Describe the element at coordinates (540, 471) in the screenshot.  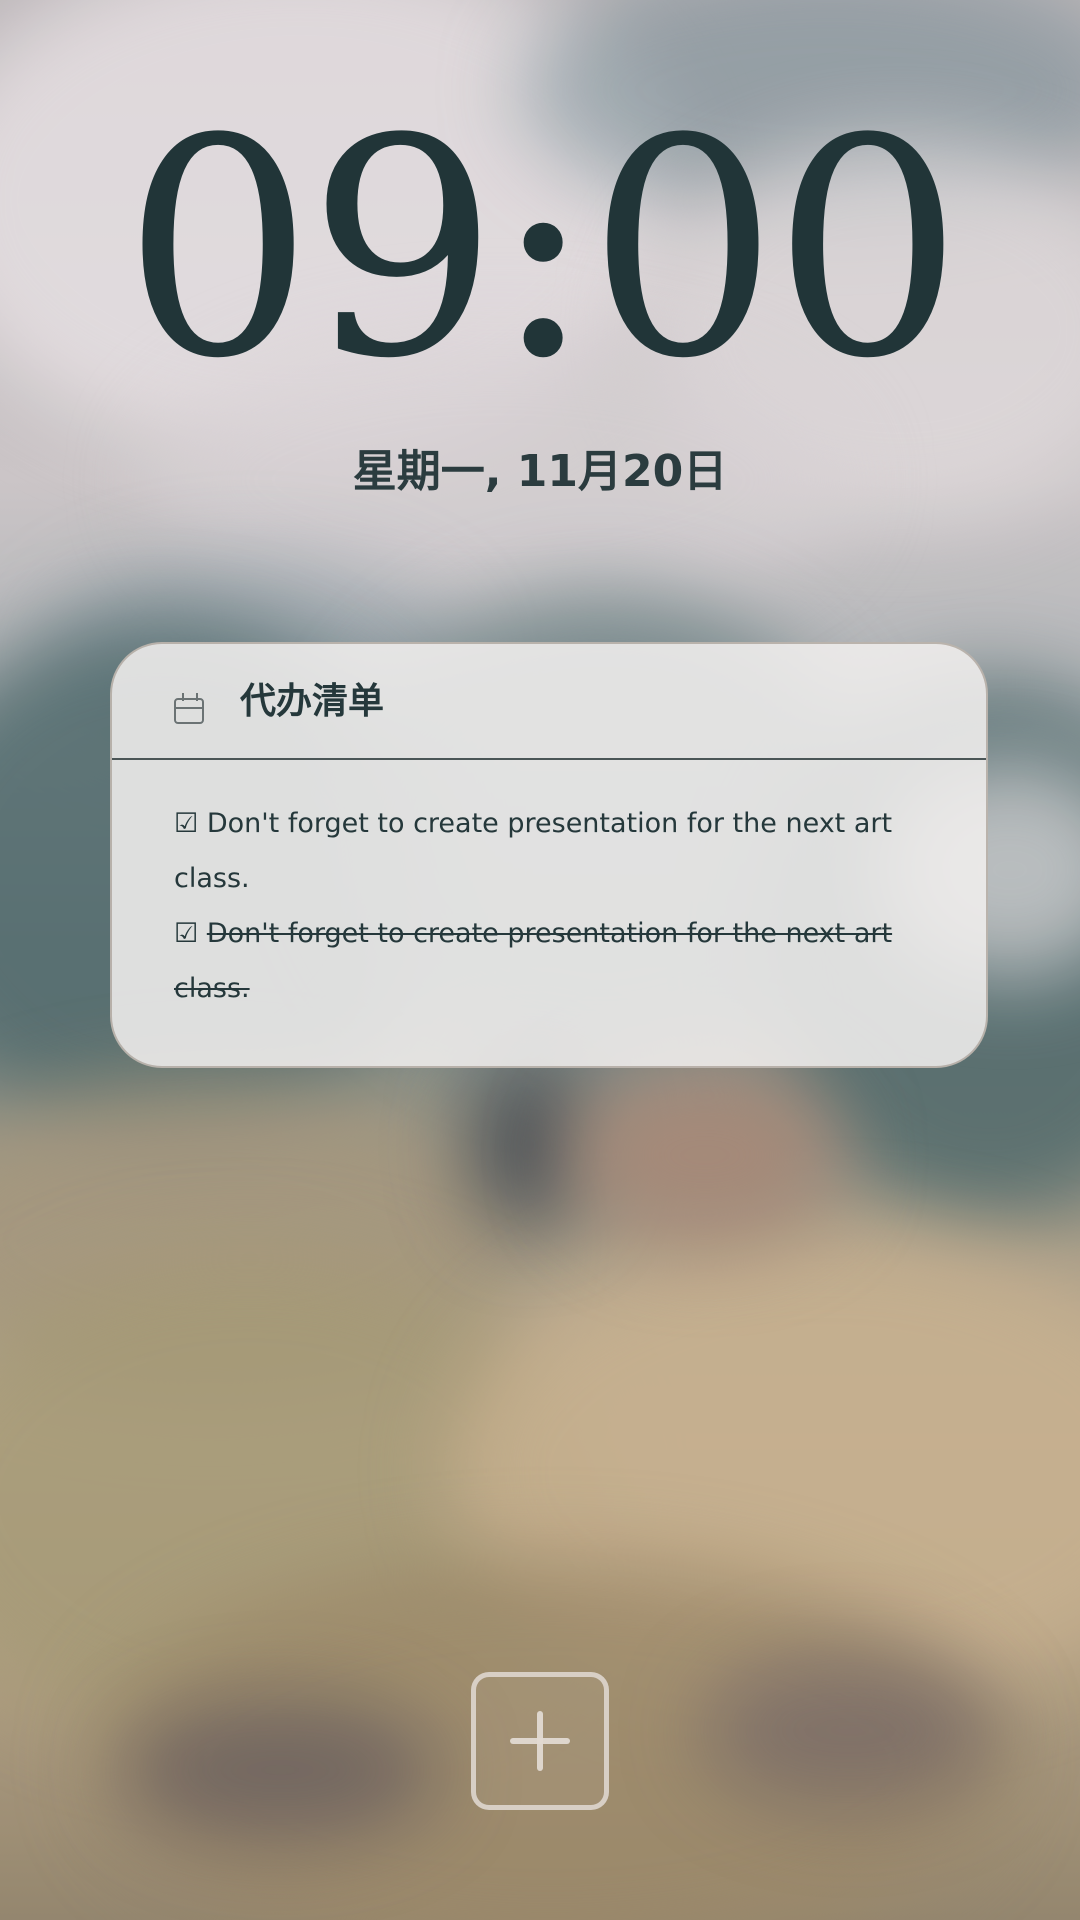
I see `date-label: 星期一, 11月20日` at that location.